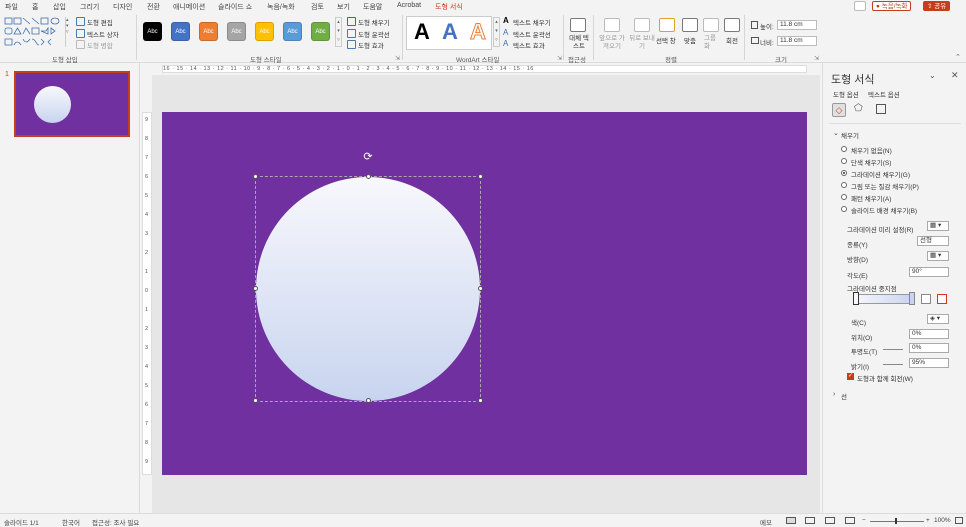 The width and height of the screenshot is (966, 527). Describe the element at coordinates (235, 7) in the screenshot. I see `menu-slideshow: 슬라이드 쇼` at that location.